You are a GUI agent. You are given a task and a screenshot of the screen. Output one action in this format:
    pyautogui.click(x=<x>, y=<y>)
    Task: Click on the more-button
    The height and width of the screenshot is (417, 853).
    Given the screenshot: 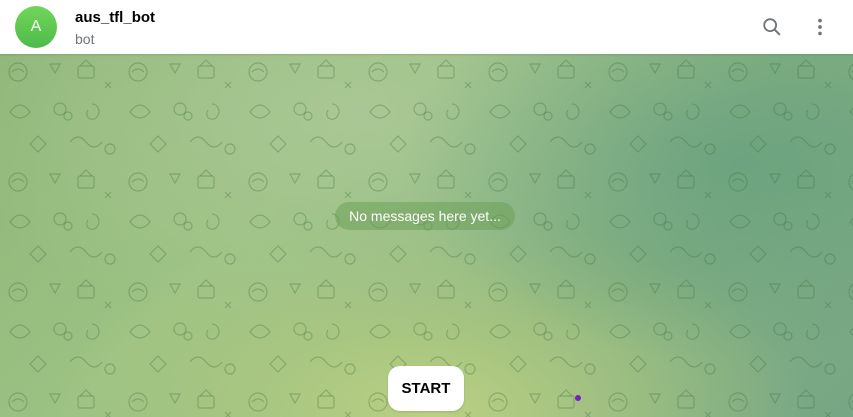 What is the action you would take?
    pyautogui.click(x=820, y=27)
    